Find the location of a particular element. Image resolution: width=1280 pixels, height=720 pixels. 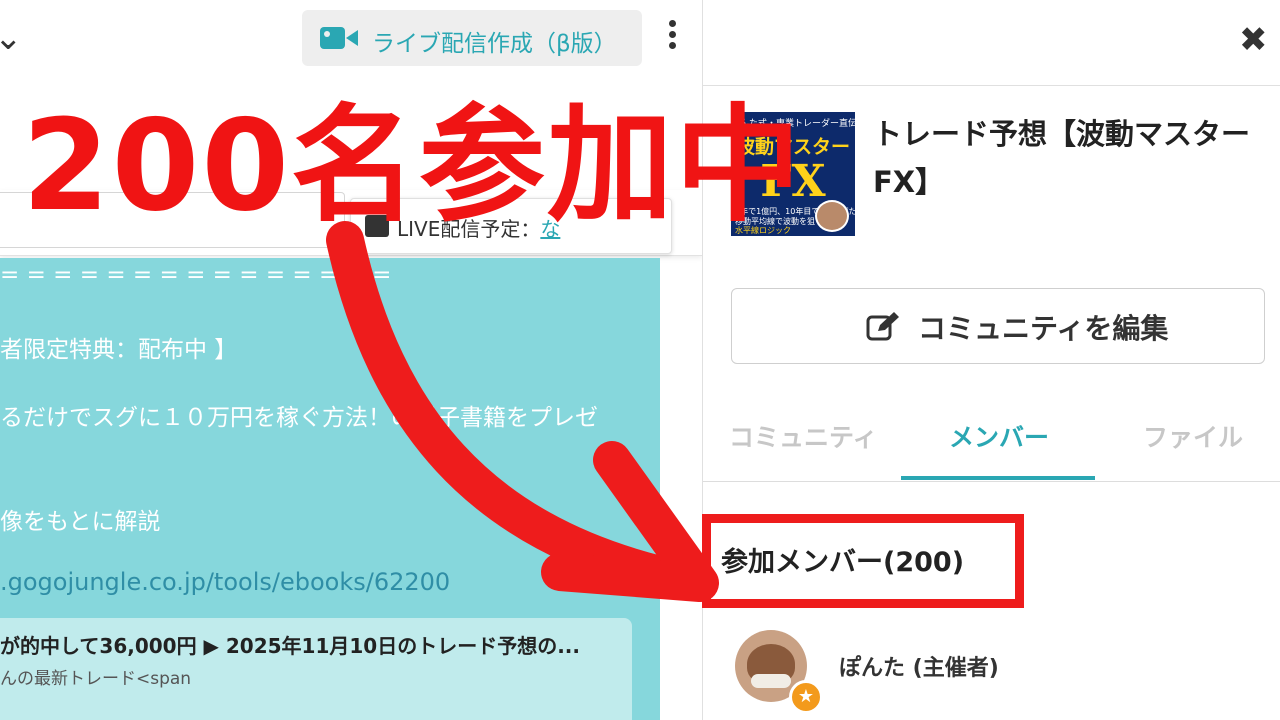

post-text-line: 像をもとに解説 is located at coordinates (80, 522).